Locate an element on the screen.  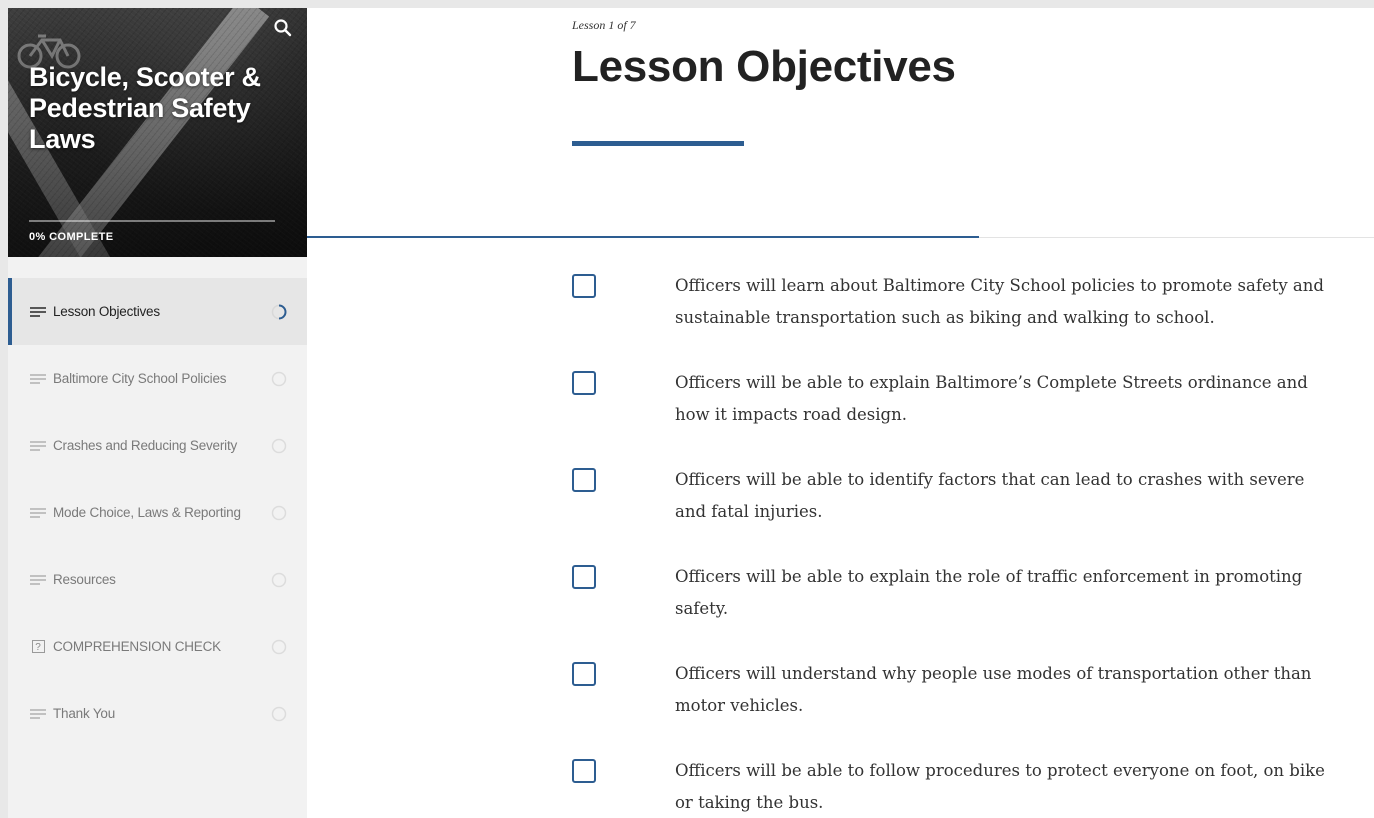
sidebar-item: Resources is located at coordinates (157, 579).